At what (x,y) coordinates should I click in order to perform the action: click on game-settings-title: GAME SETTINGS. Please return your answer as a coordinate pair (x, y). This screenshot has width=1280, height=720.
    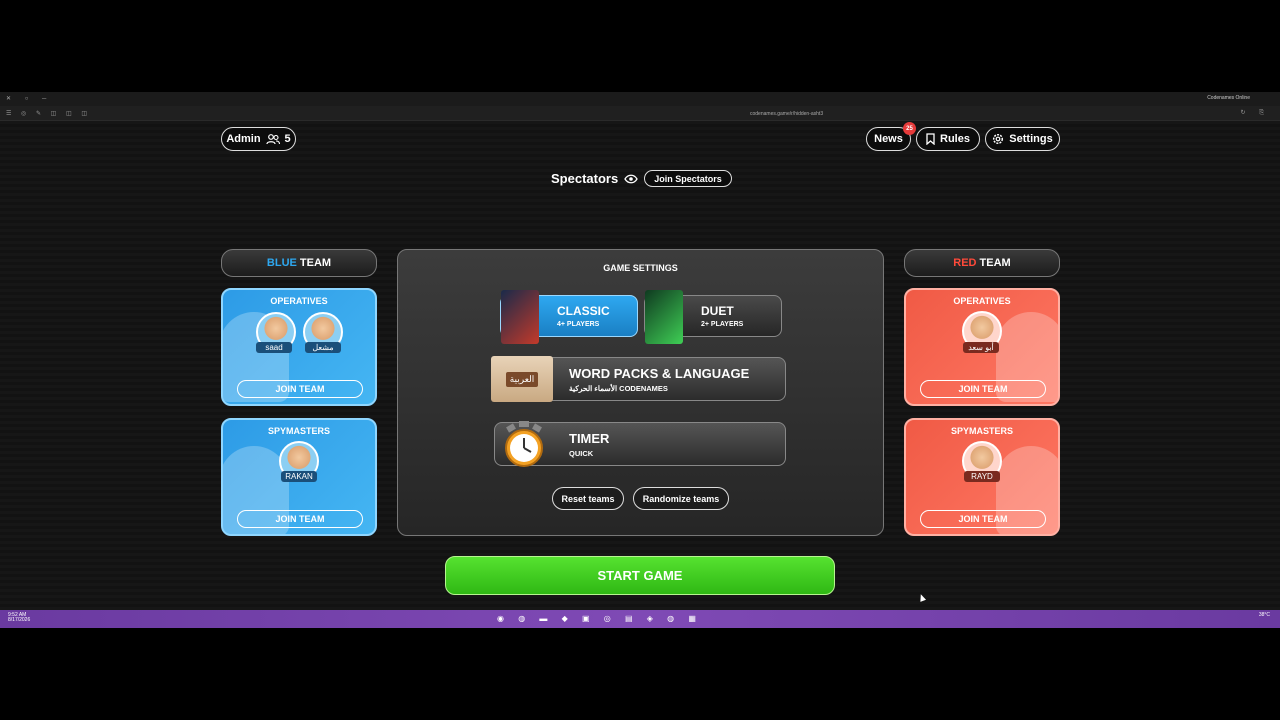
    Looking at the image, I should click on (640, 268).